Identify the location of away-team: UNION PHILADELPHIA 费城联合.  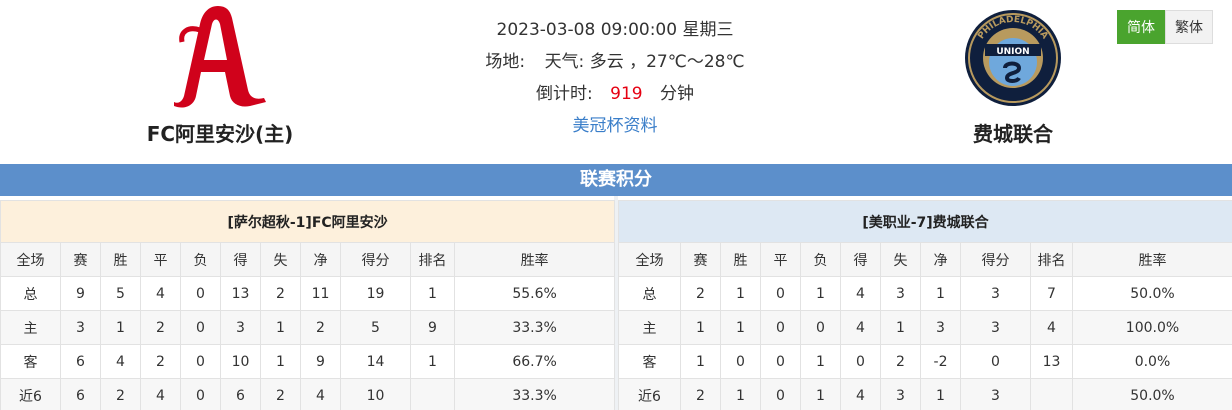
(1013, 73).